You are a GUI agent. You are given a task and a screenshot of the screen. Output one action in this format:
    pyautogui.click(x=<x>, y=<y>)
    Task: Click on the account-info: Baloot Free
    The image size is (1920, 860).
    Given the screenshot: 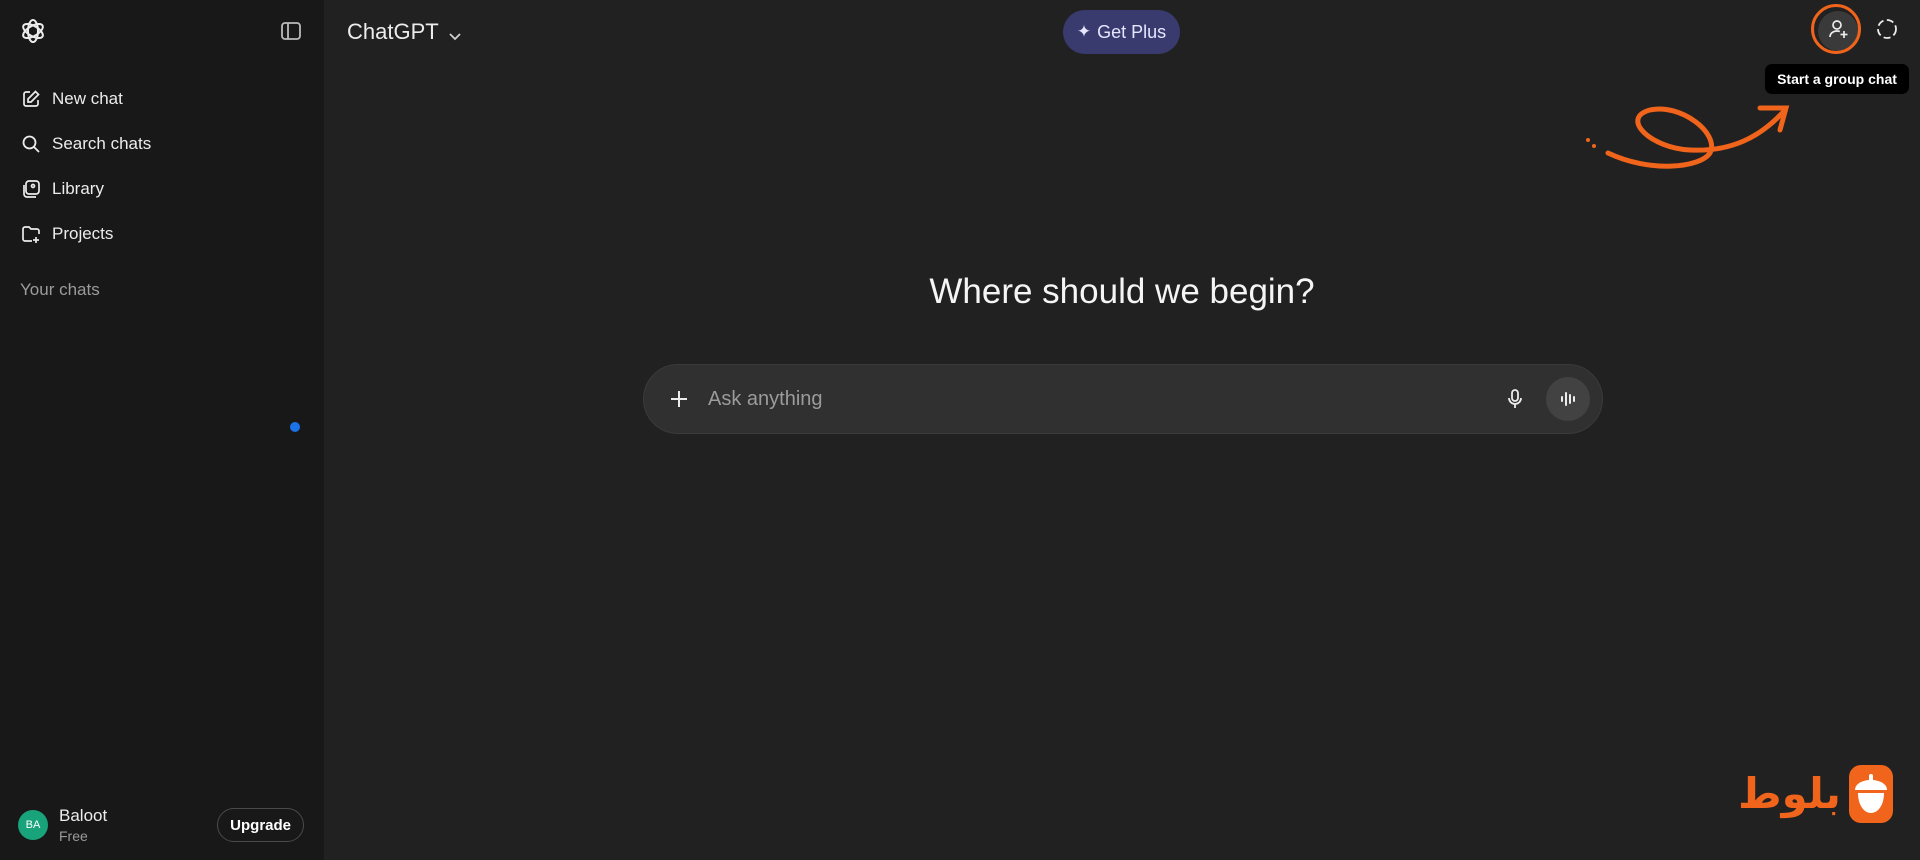 What is the action you would take?
    pyautogui.click(x=83, y=825)
    